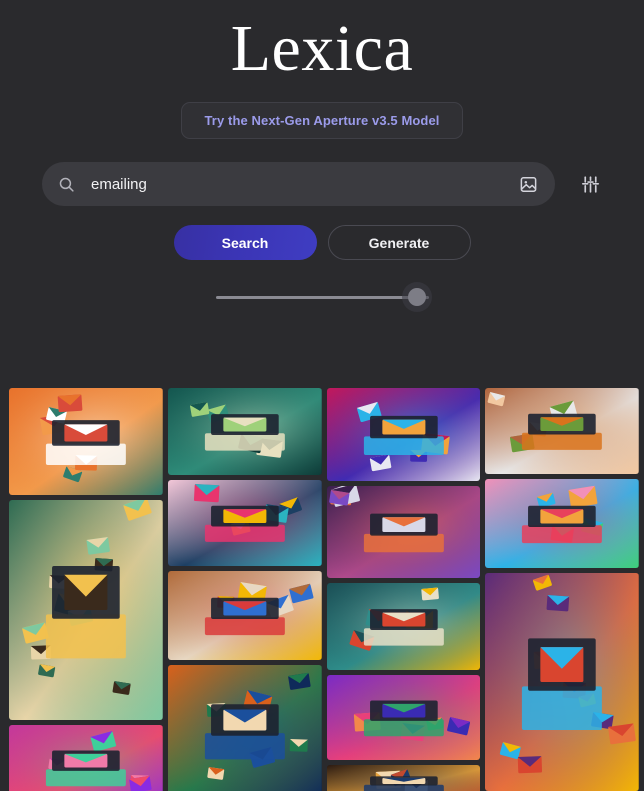 This screenshot has height=791, width=644. I want to click on search-bar, so click(298, 184).